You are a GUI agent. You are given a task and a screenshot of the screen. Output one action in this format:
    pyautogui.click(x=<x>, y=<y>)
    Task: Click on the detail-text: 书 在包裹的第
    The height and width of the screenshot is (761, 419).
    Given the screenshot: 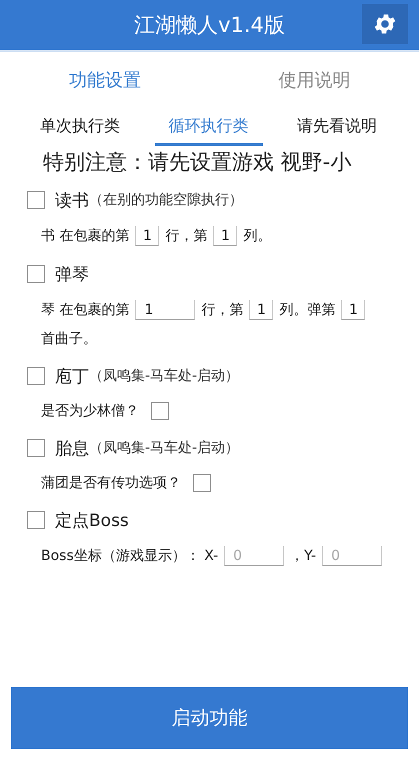 What is the action you would take?
    pyautogui.click(x=85, y=236)
    